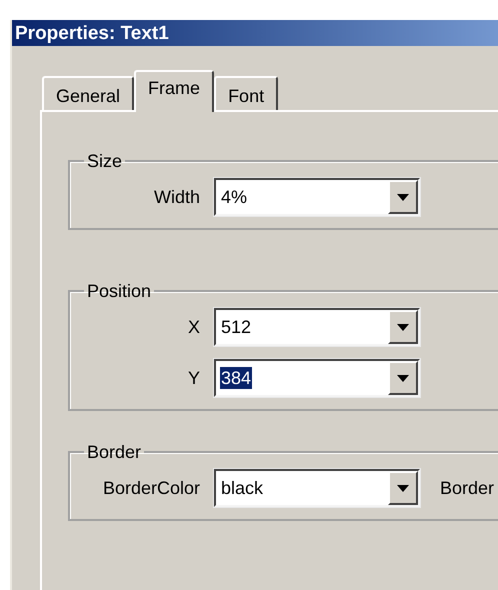  Describe the element at coordinates (246, 93) in the screenshot. I see `tab: Font` at that location.